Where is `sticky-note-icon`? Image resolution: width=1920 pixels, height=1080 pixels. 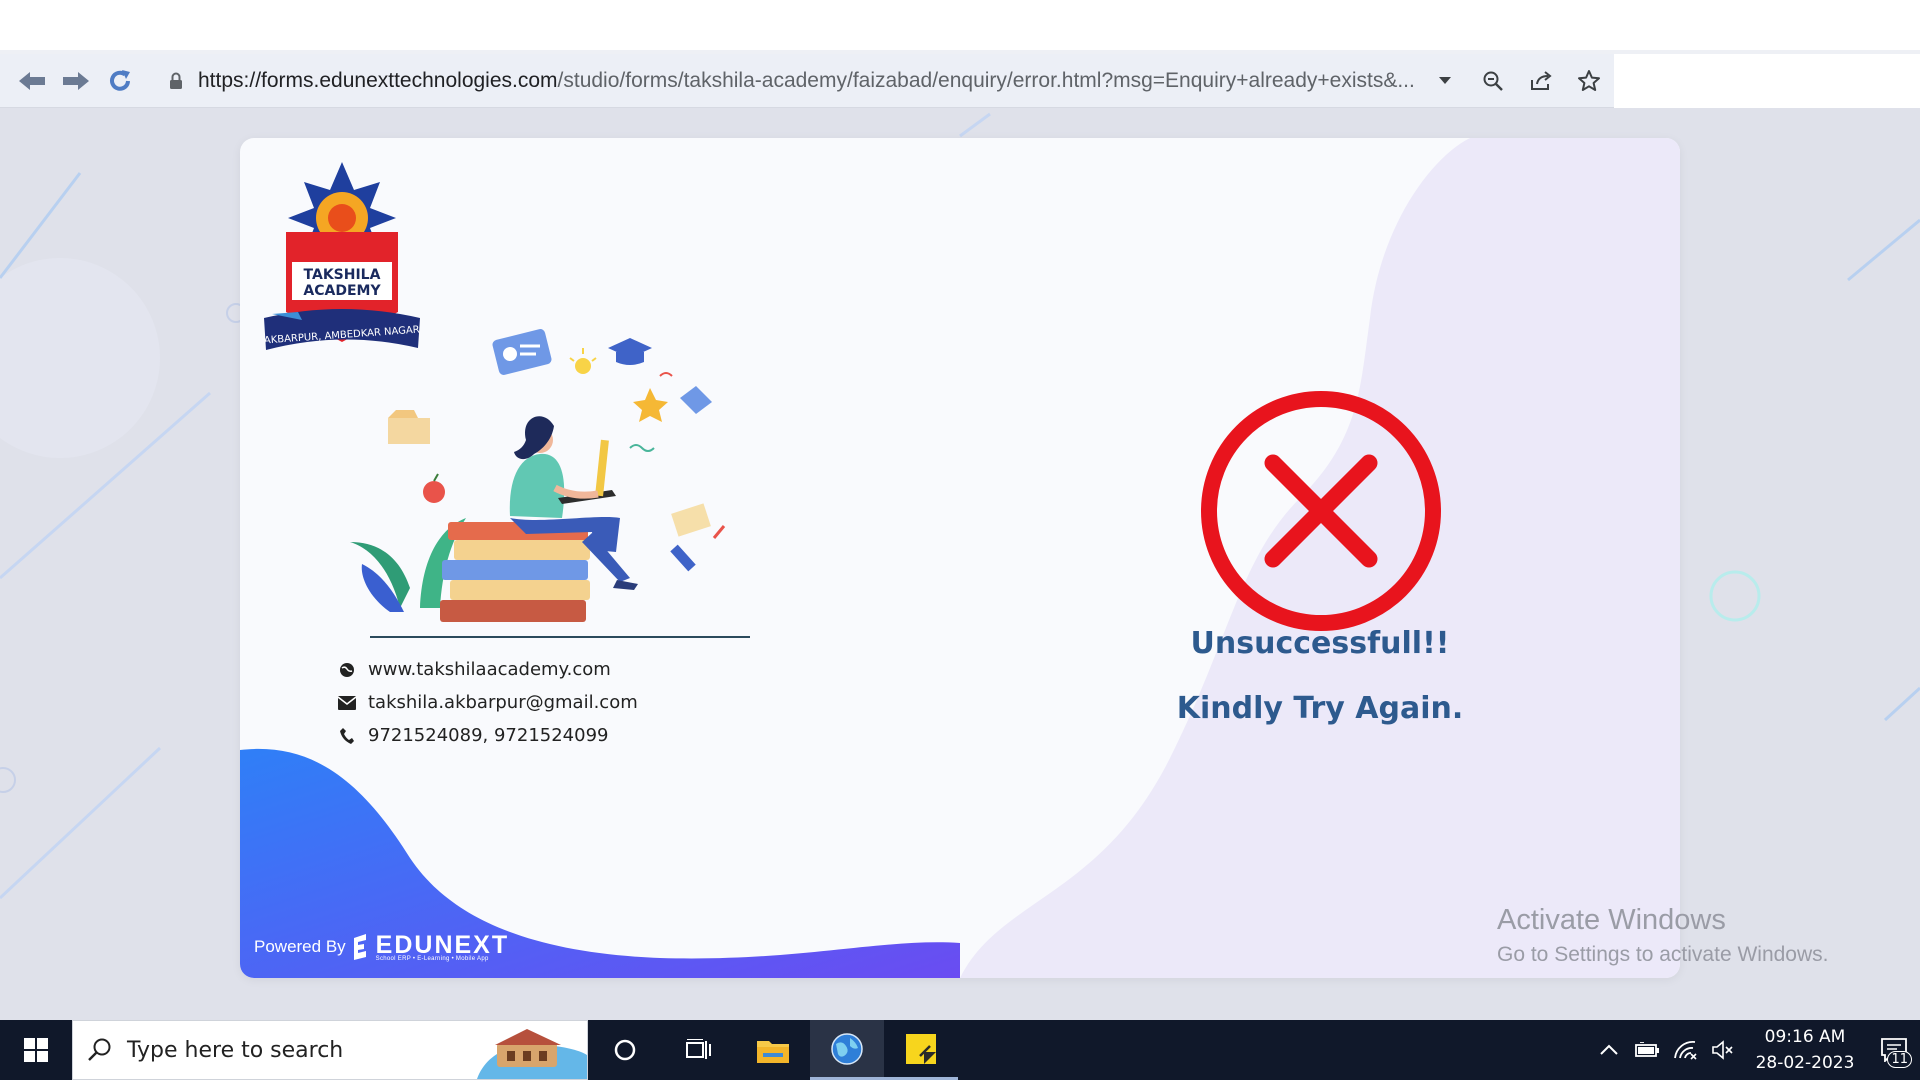 sticky-note-icon is located at coordinates (921, 1048).